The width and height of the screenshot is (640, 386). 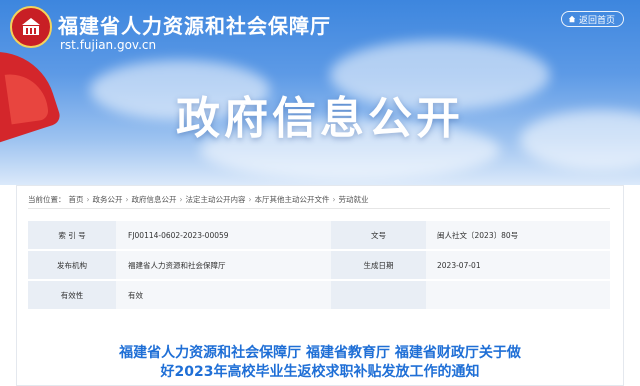 I want to click on index-number-label: 索 引 号, so click(x=72, y=236).